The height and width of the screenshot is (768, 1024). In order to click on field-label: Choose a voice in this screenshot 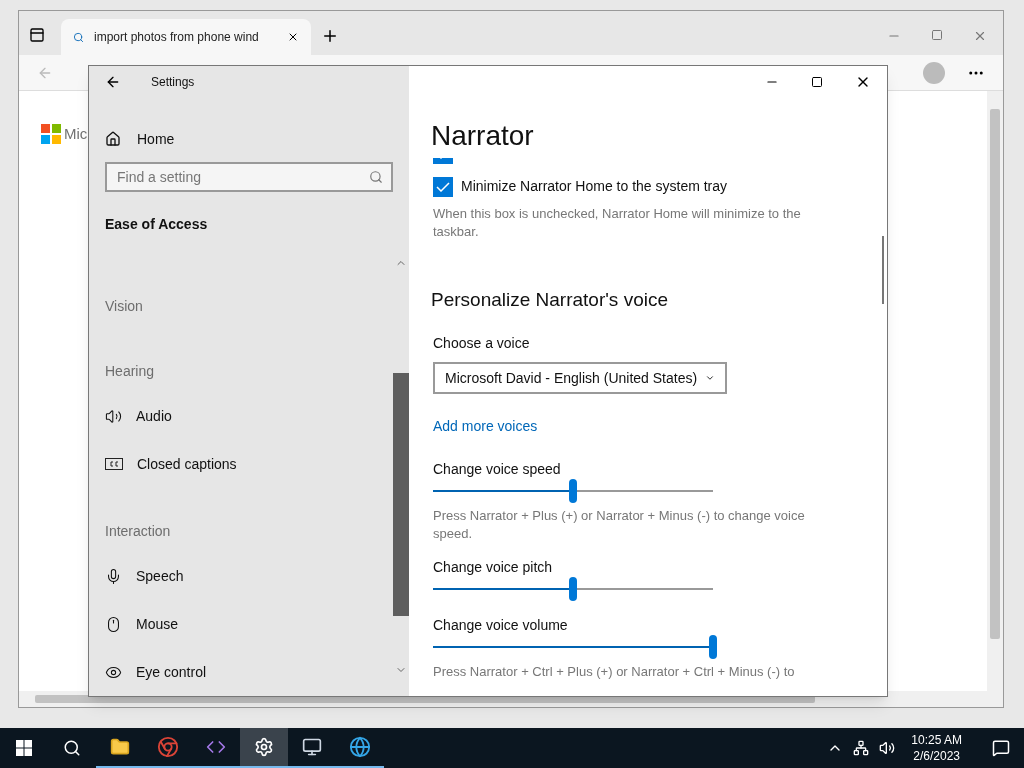, I will do `click(482, 343)`.